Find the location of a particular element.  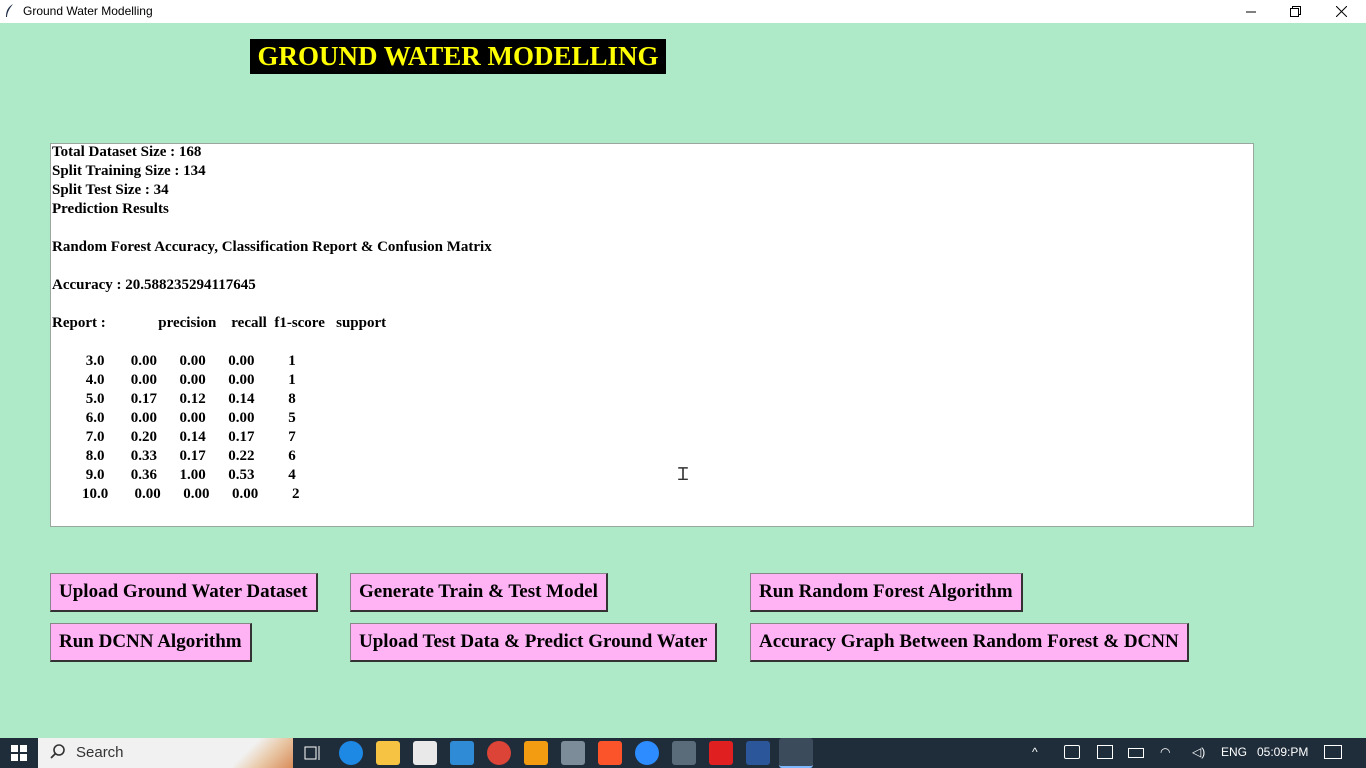

chevron-up-icon: ^ is located at coordinates (1035, 752).